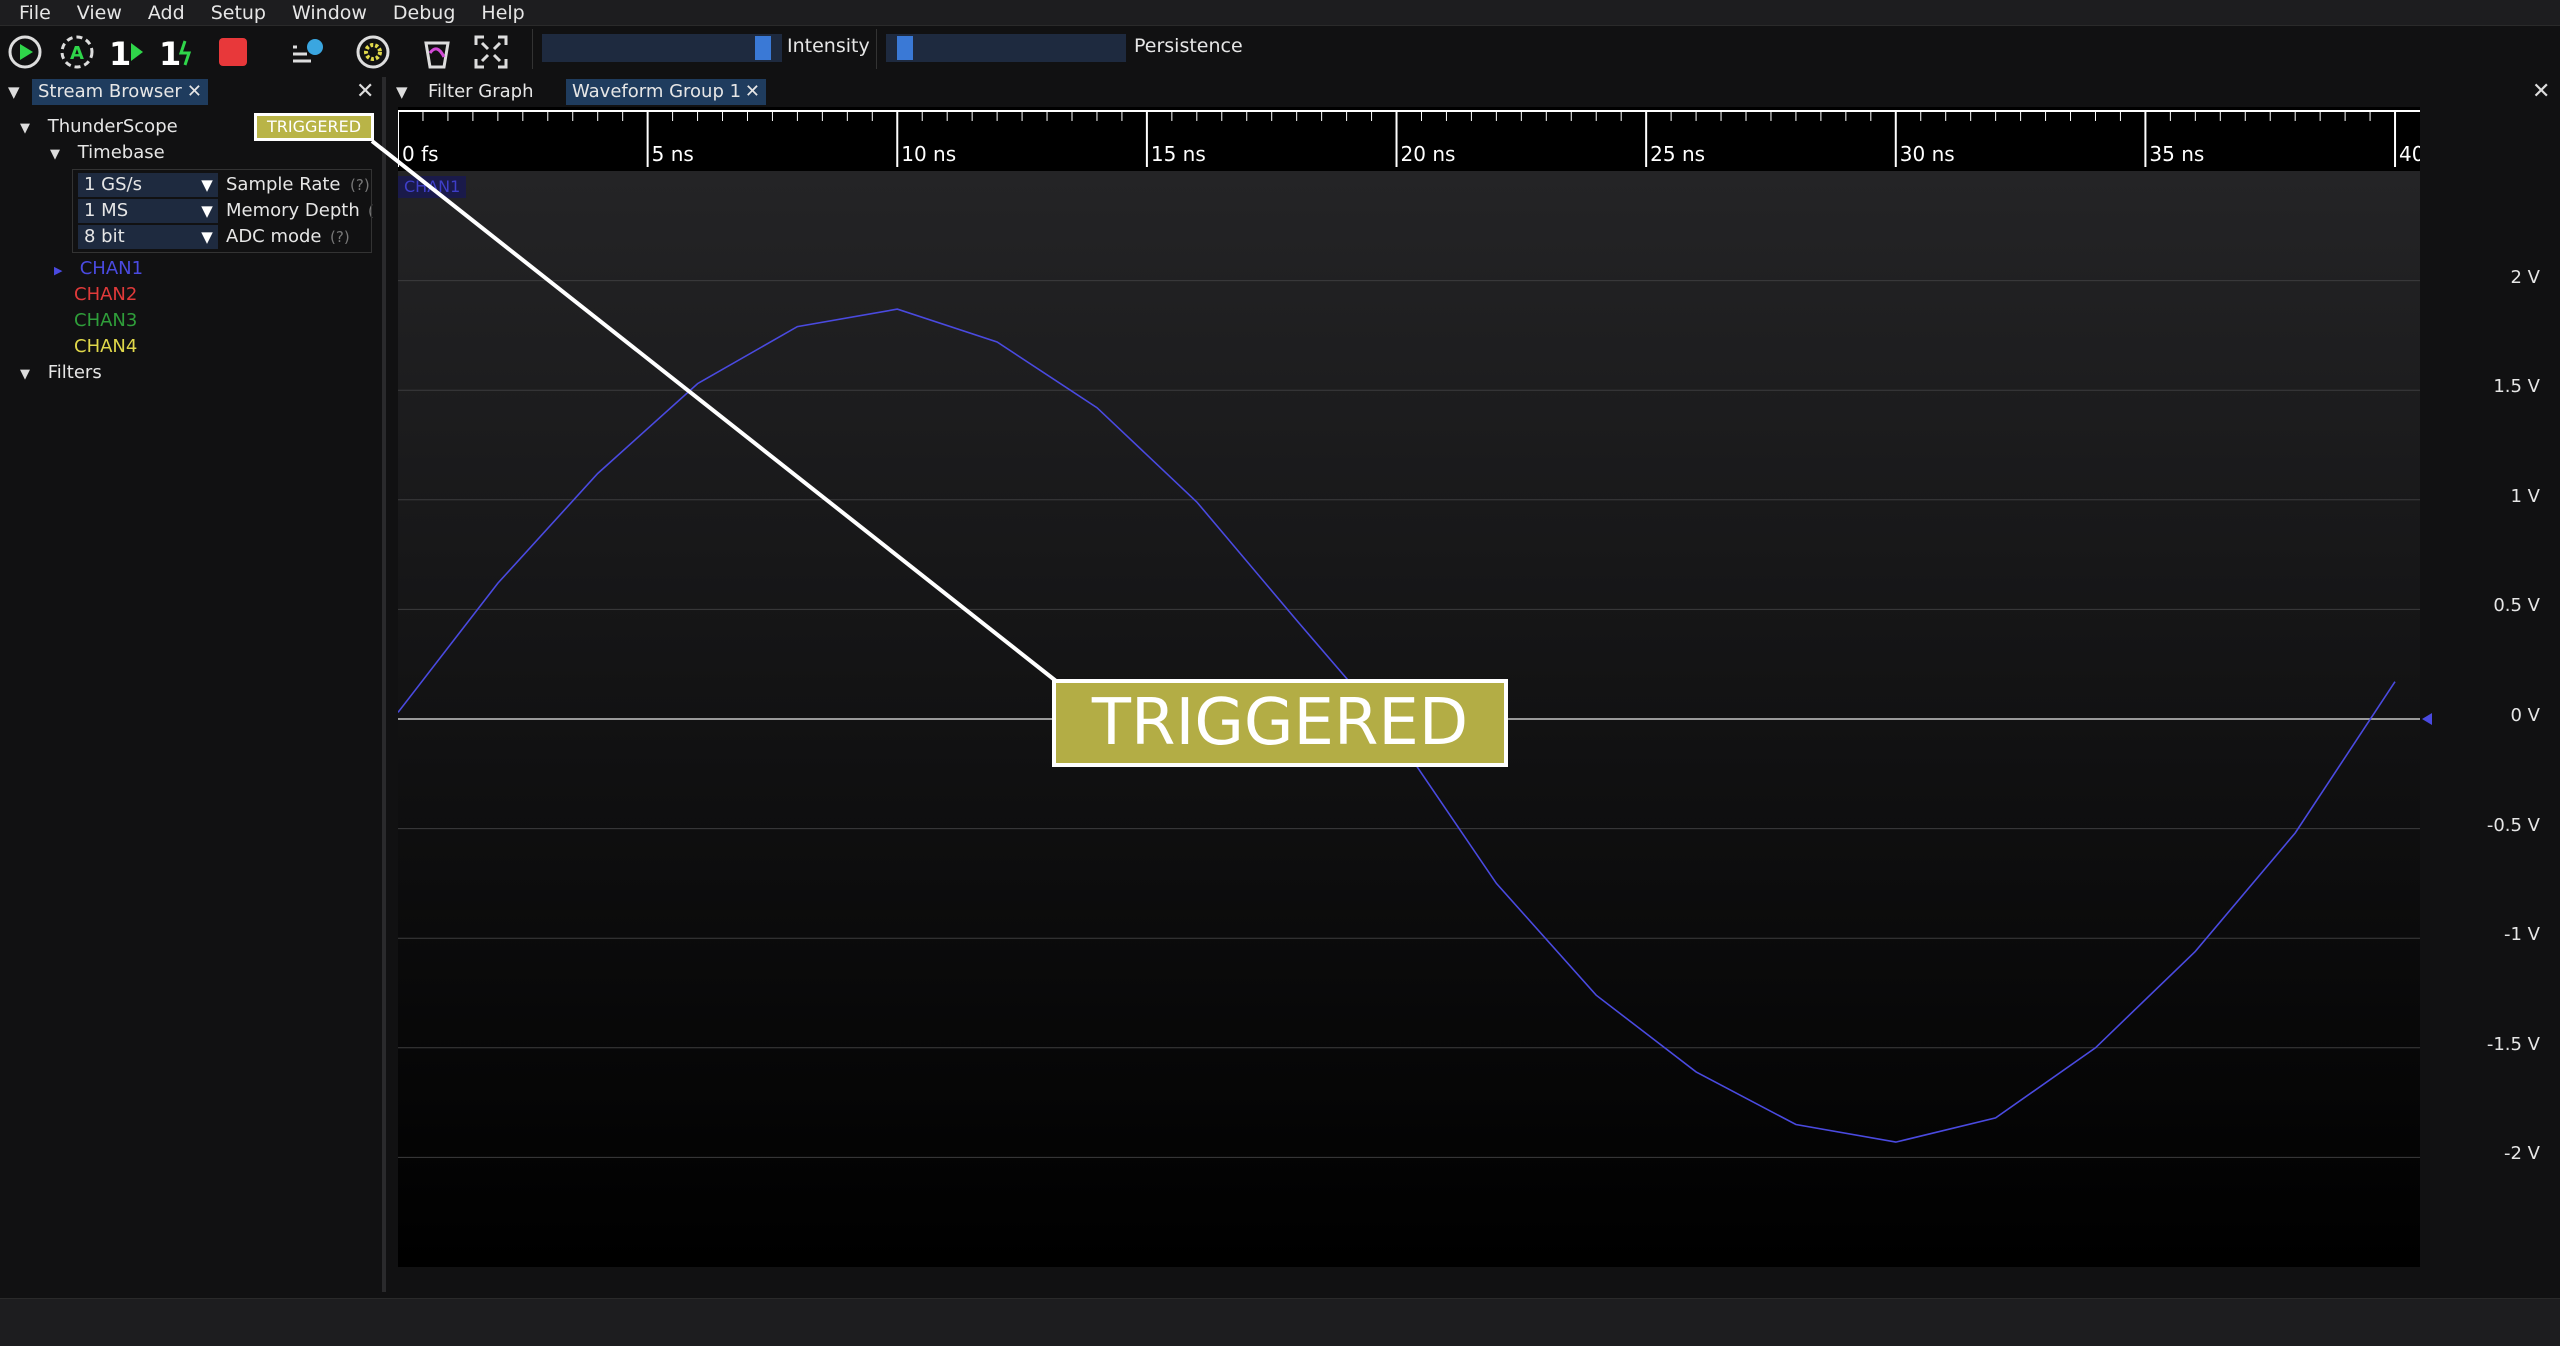  I want to click on timeline-tick-label: 10 ns, so click(928, 154).